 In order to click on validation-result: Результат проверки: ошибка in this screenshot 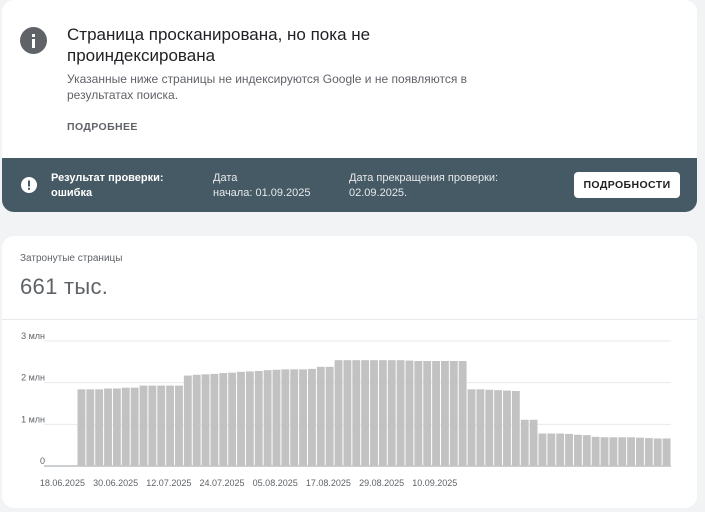, I will do `click(121, 186)`.